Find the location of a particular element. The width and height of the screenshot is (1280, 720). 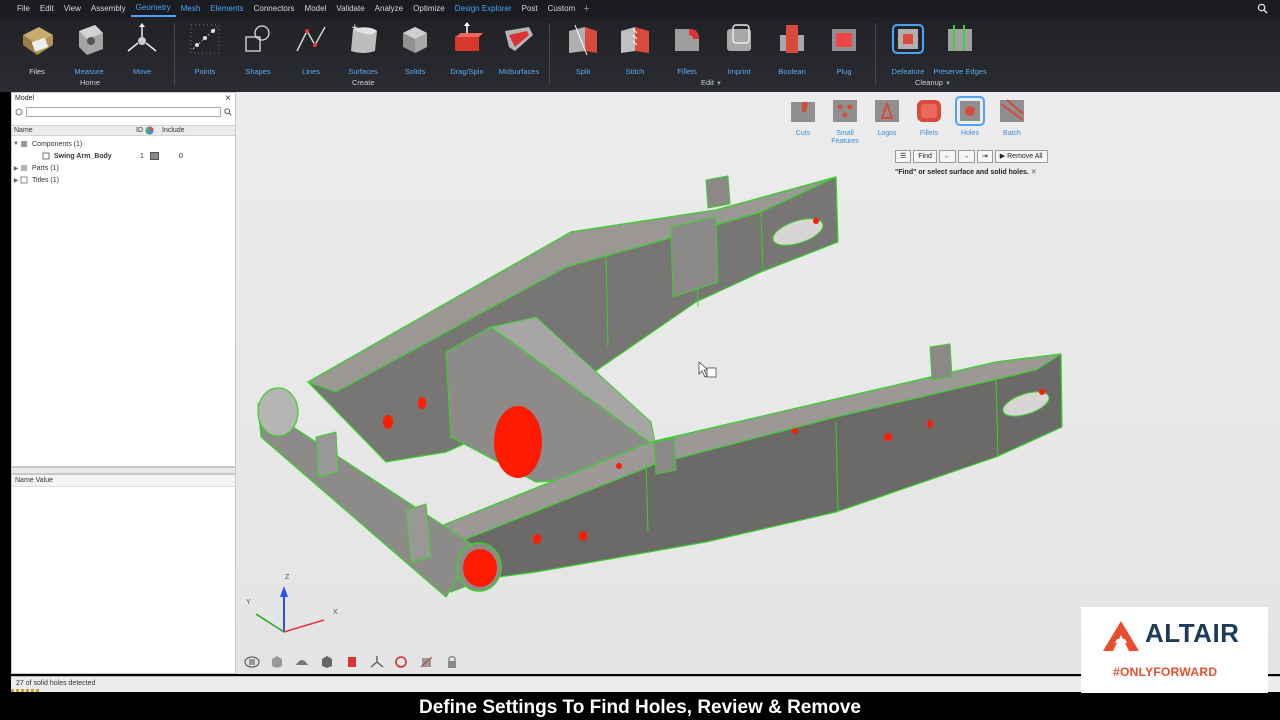

tree-item-parts: ▶ Parts (1) is located at coordinates (123, 168).